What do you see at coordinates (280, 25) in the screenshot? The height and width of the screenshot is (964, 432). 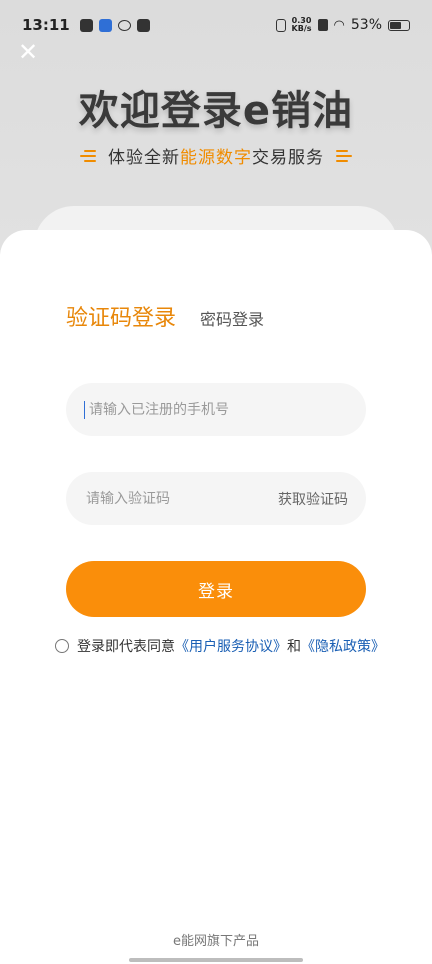 I see `vibrate-icon` at bounding box center [280, 25].